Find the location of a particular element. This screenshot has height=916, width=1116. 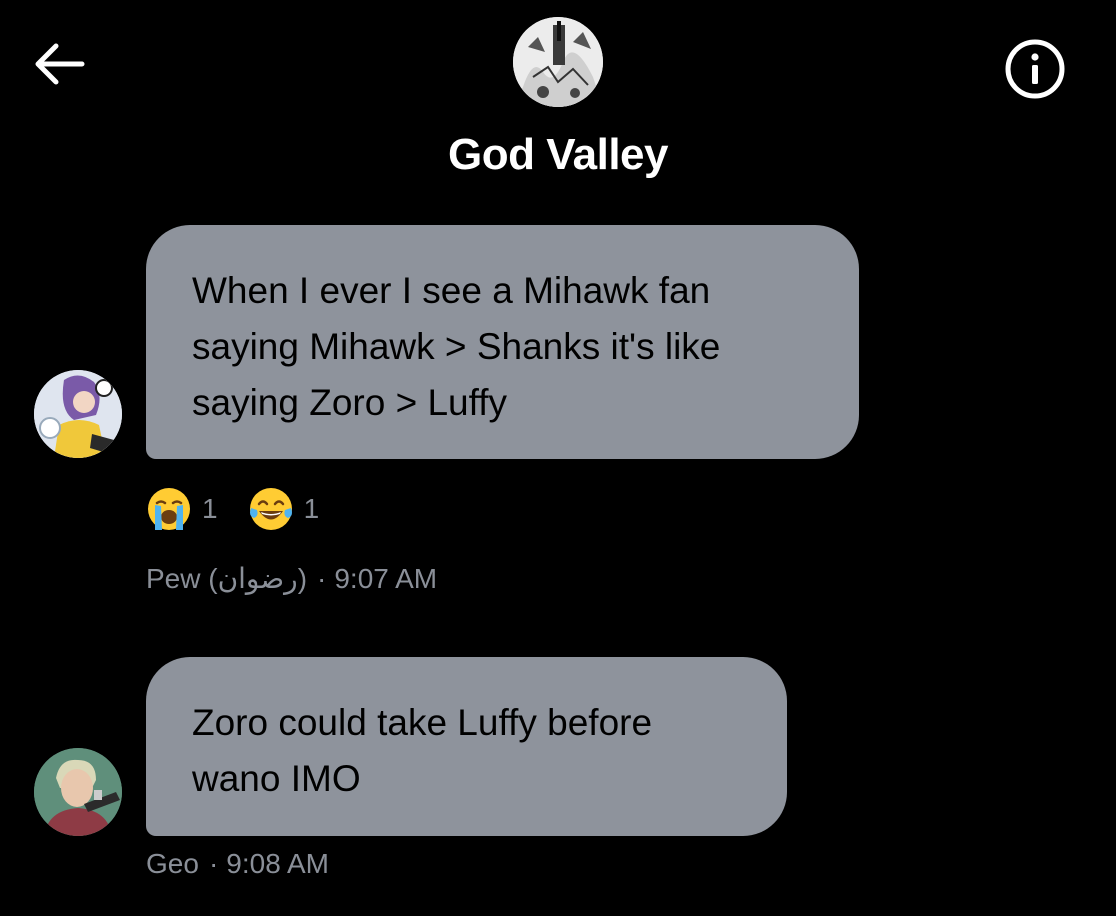

reaction-crying: 1 is located at coordinates (185, 509).